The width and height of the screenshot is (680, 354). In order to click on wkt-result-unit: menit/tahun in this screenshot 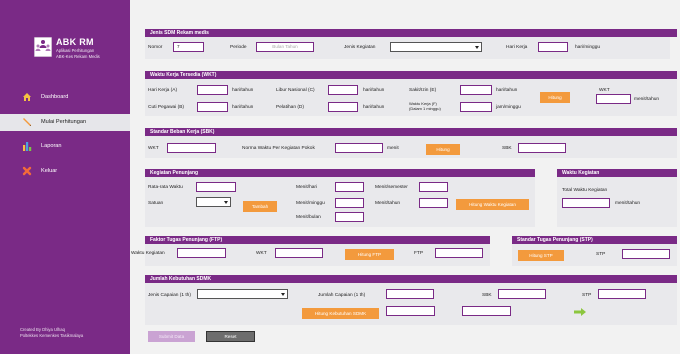, I will do `click(647, 99)`.